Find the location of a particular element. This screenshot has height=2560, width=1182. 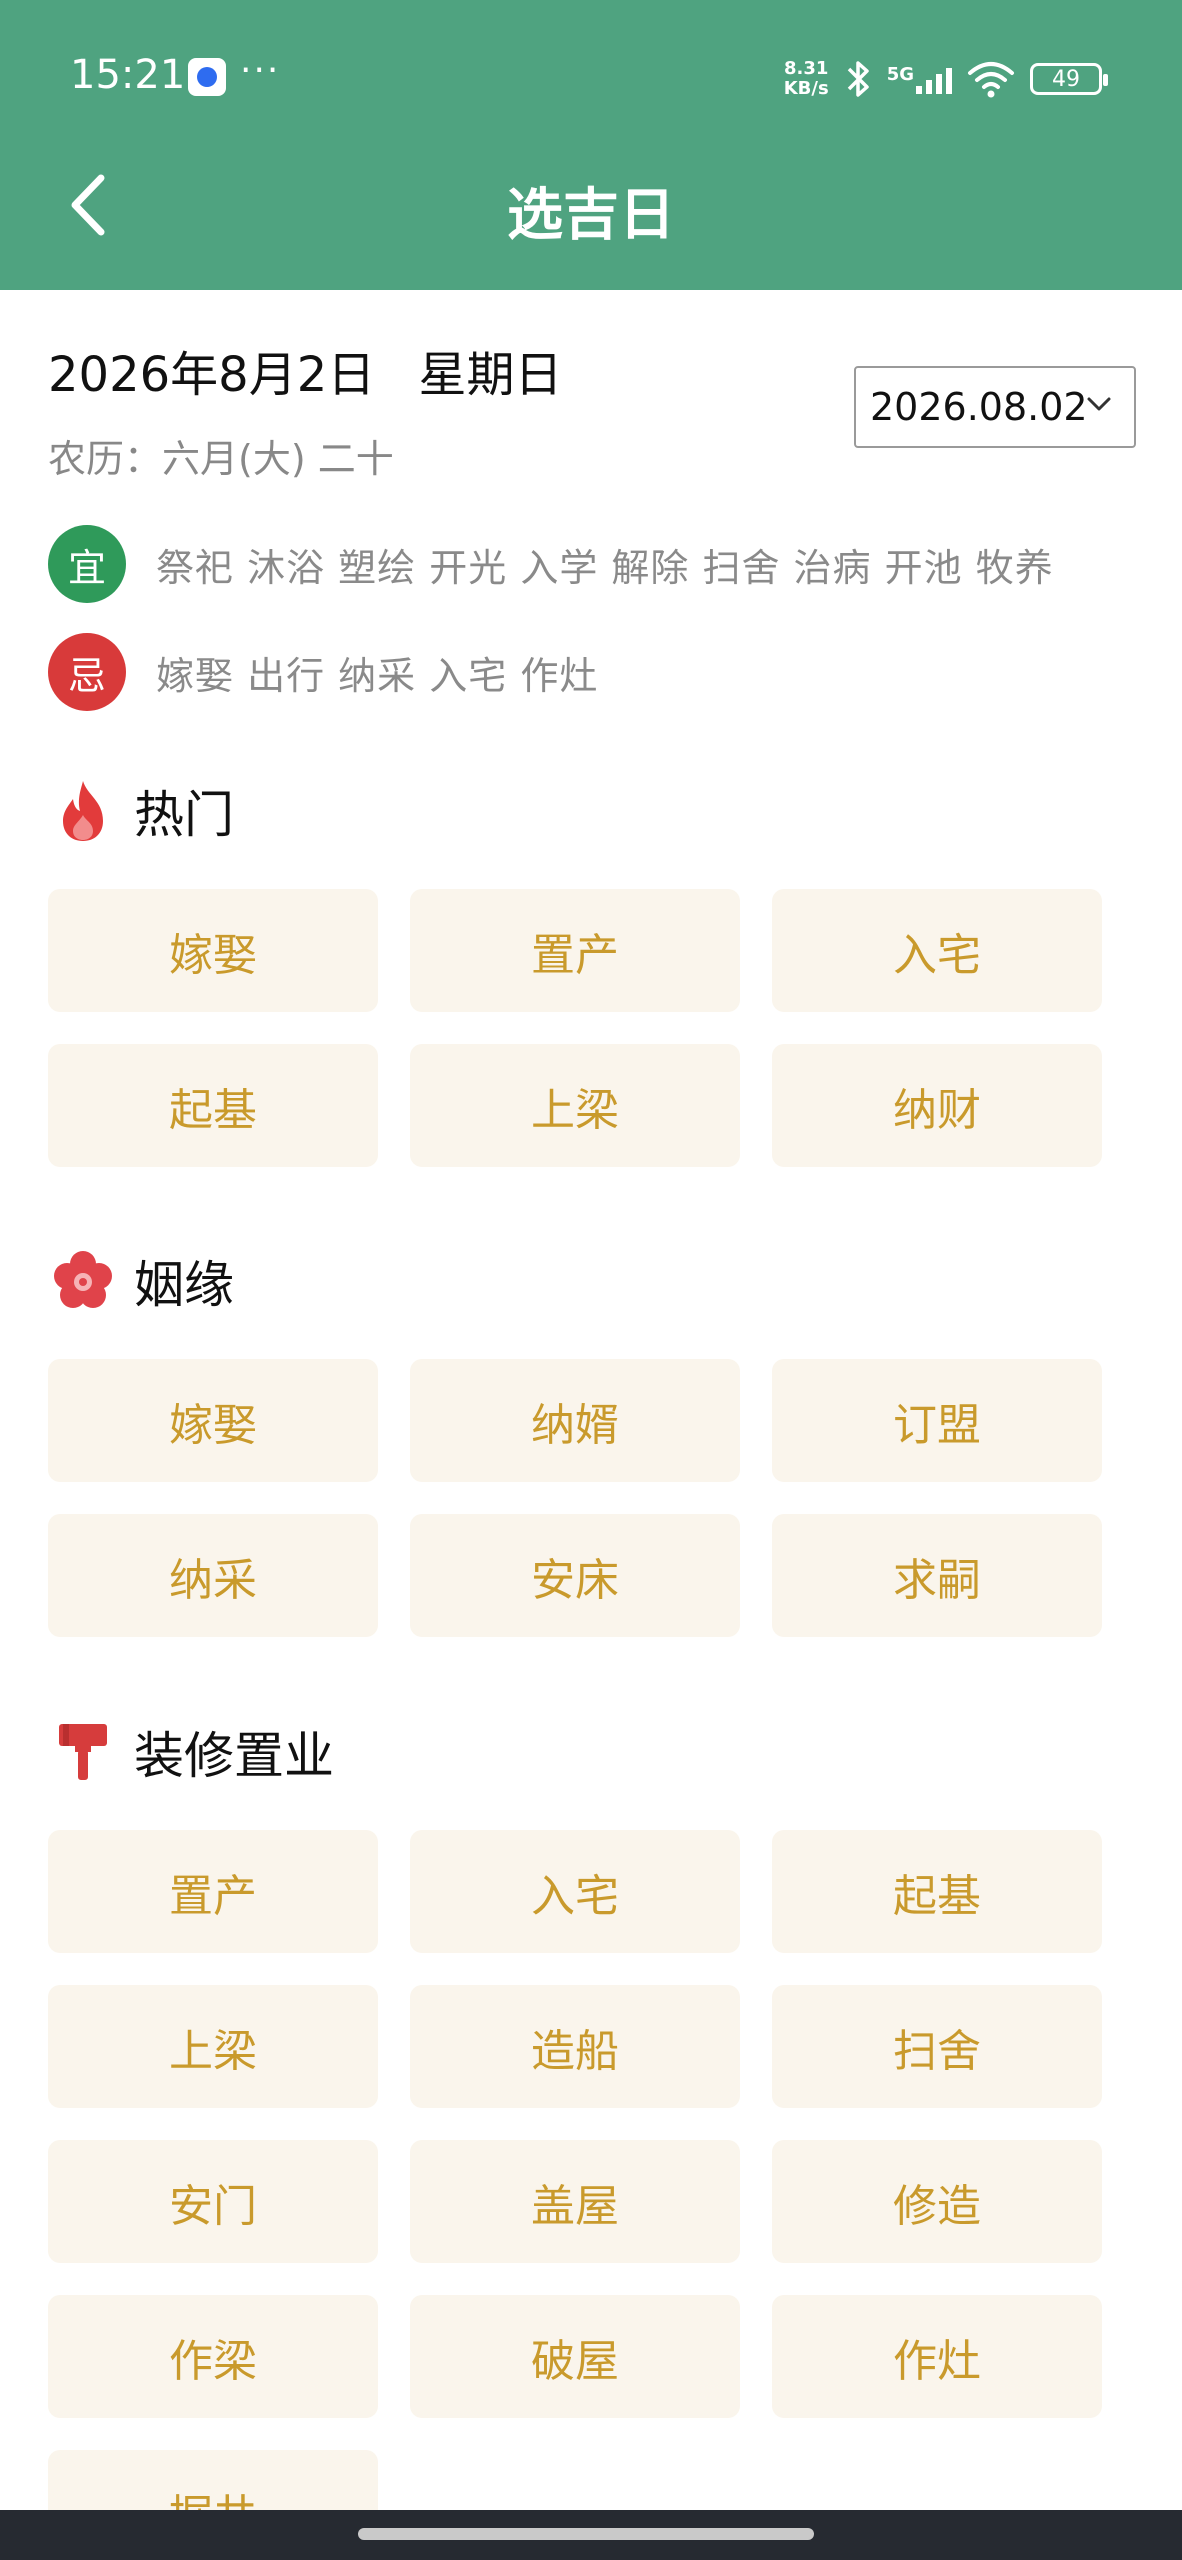

section-marriage-header: 姻缘 is located at coordinates (142, 1281).